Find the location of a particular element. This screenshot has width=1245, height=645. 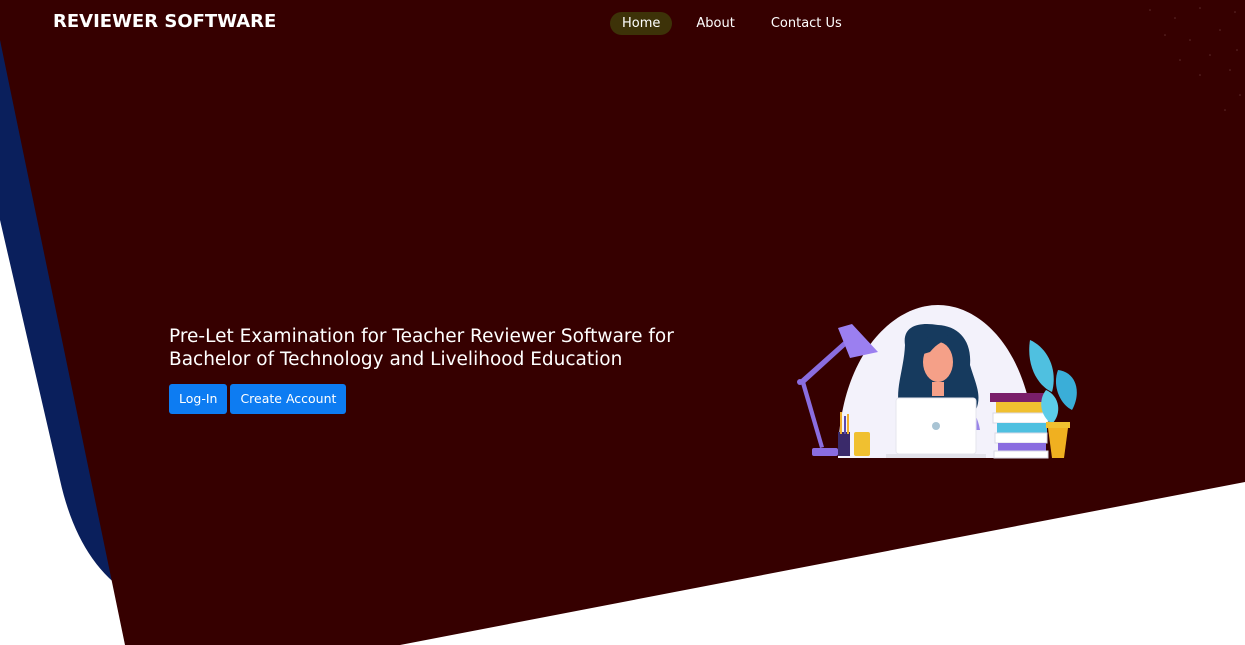

book-stack is located at coordinates (1019, 426).